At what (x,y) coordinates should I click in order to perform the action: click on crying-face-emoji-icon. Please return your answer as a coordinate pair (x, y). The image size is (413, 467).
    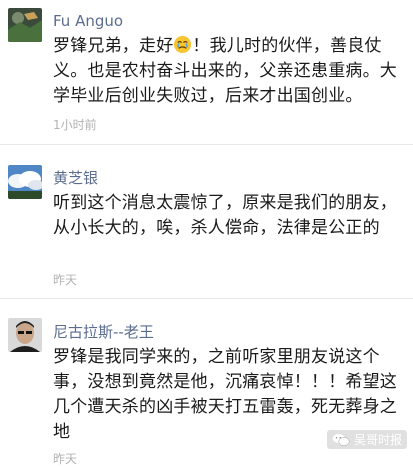
    Looking at the image, I should click on (183, 44).